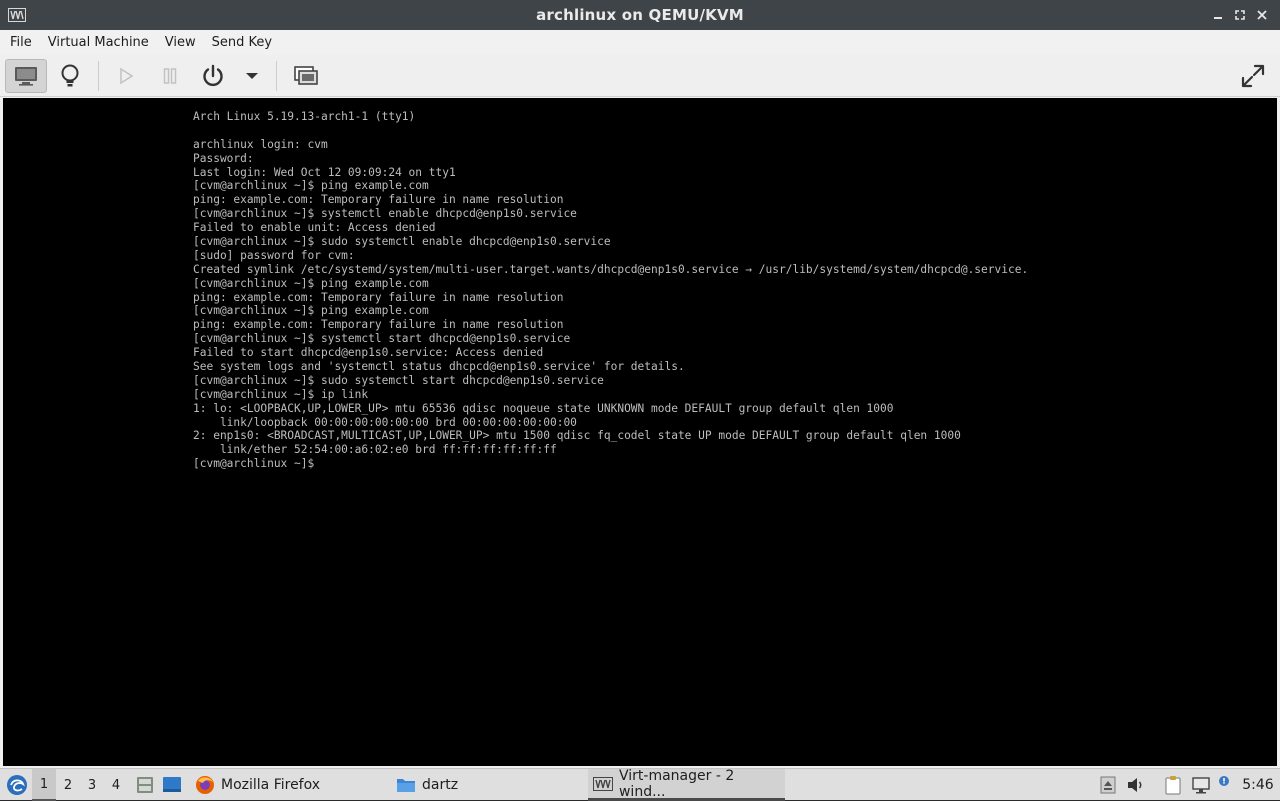  What do you see at coordinates (489, 785) in the screenshot?
I see `task-dartz: dartz` at bounding box center [489, 785].